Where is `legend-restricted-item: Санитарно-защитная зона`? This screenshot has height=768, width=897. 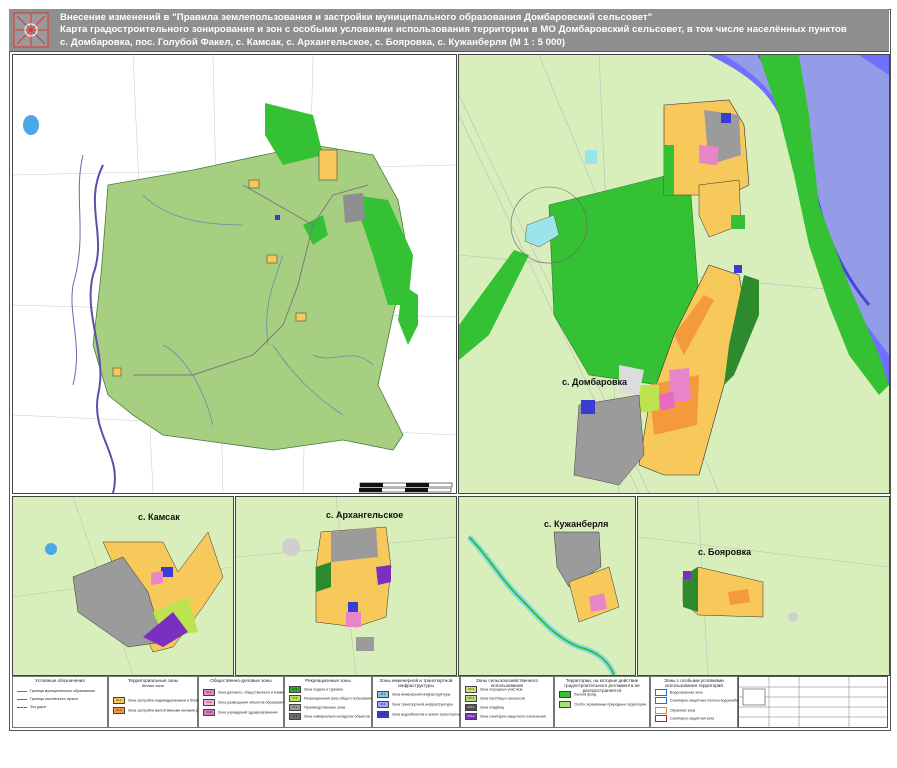 legend-restricted-item: Санитарно-защитная зона is located at coordinates (684, 718).